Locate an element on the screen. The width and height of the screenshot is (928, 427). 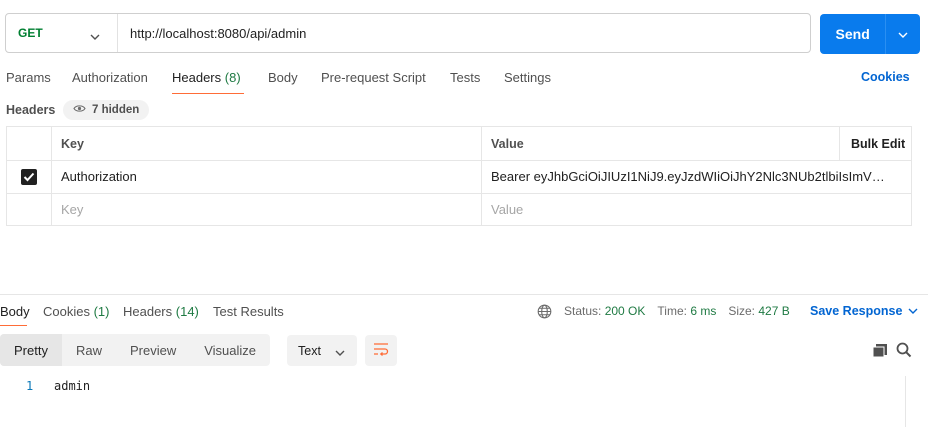
status-label: Status: is located at coordinates (583, 311).